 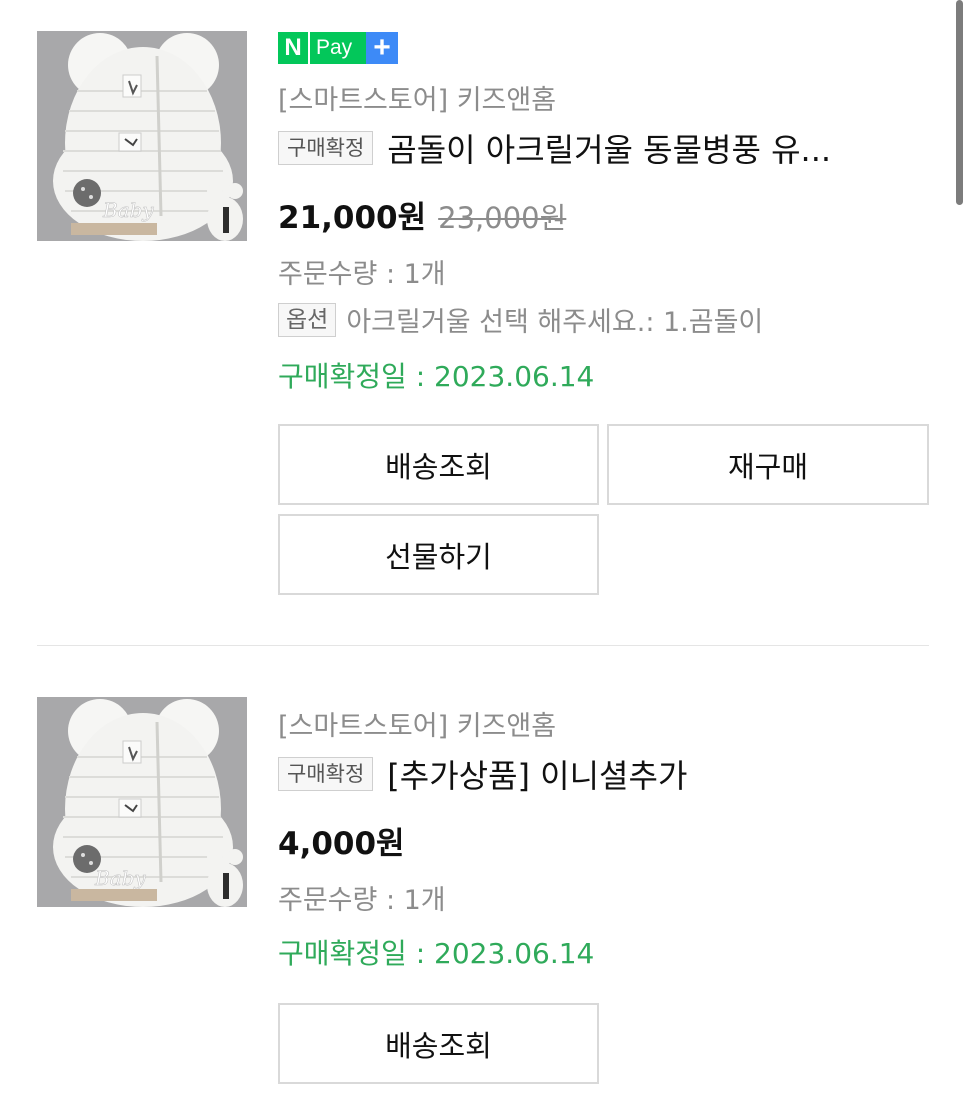 I want to click on npay-pay-label: Pay, so click(x=337, y=48).